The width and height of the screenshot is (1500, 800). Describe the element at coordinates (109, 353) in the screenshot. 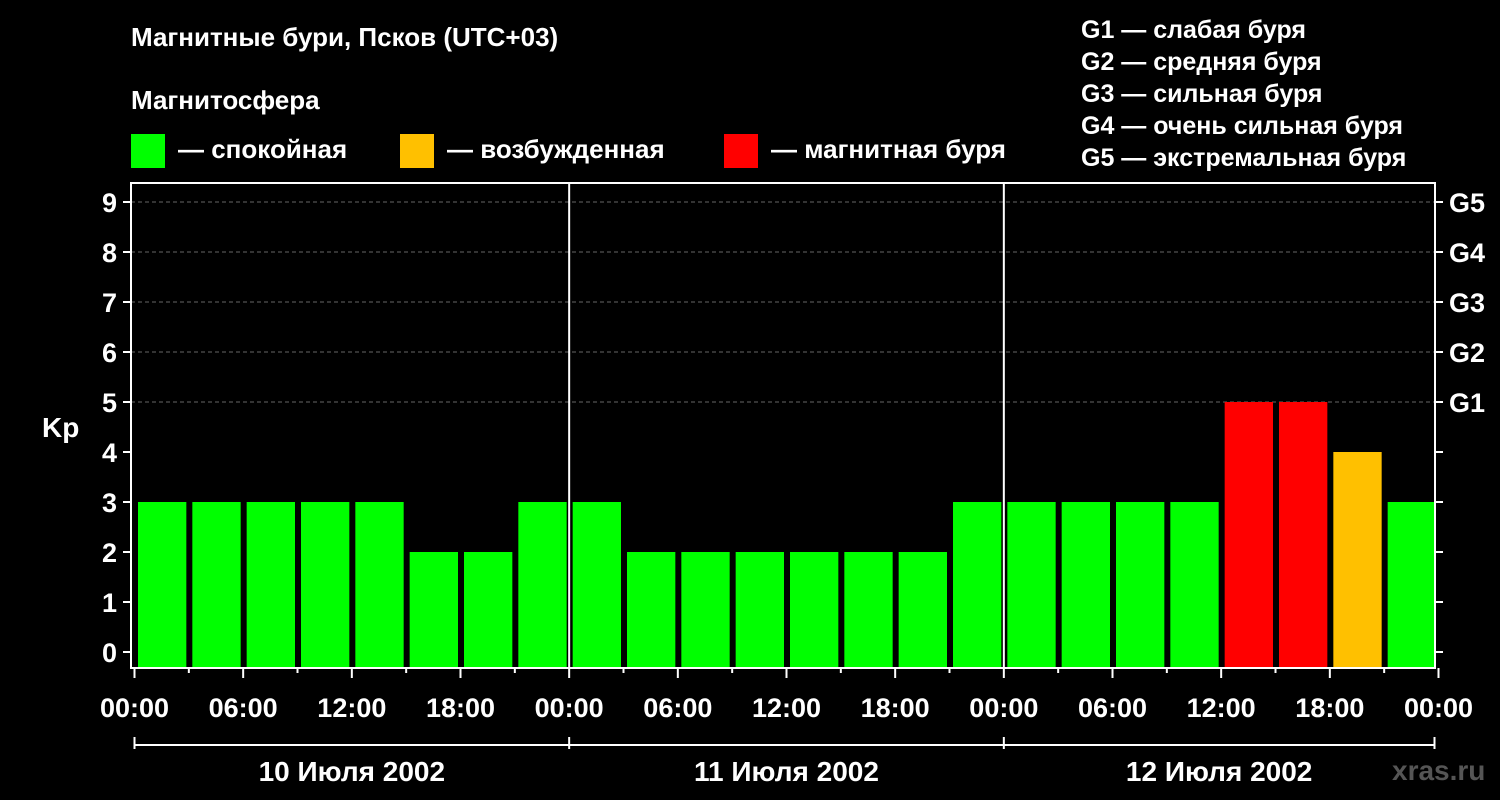

I see `y-tick-label: 6` at that location.